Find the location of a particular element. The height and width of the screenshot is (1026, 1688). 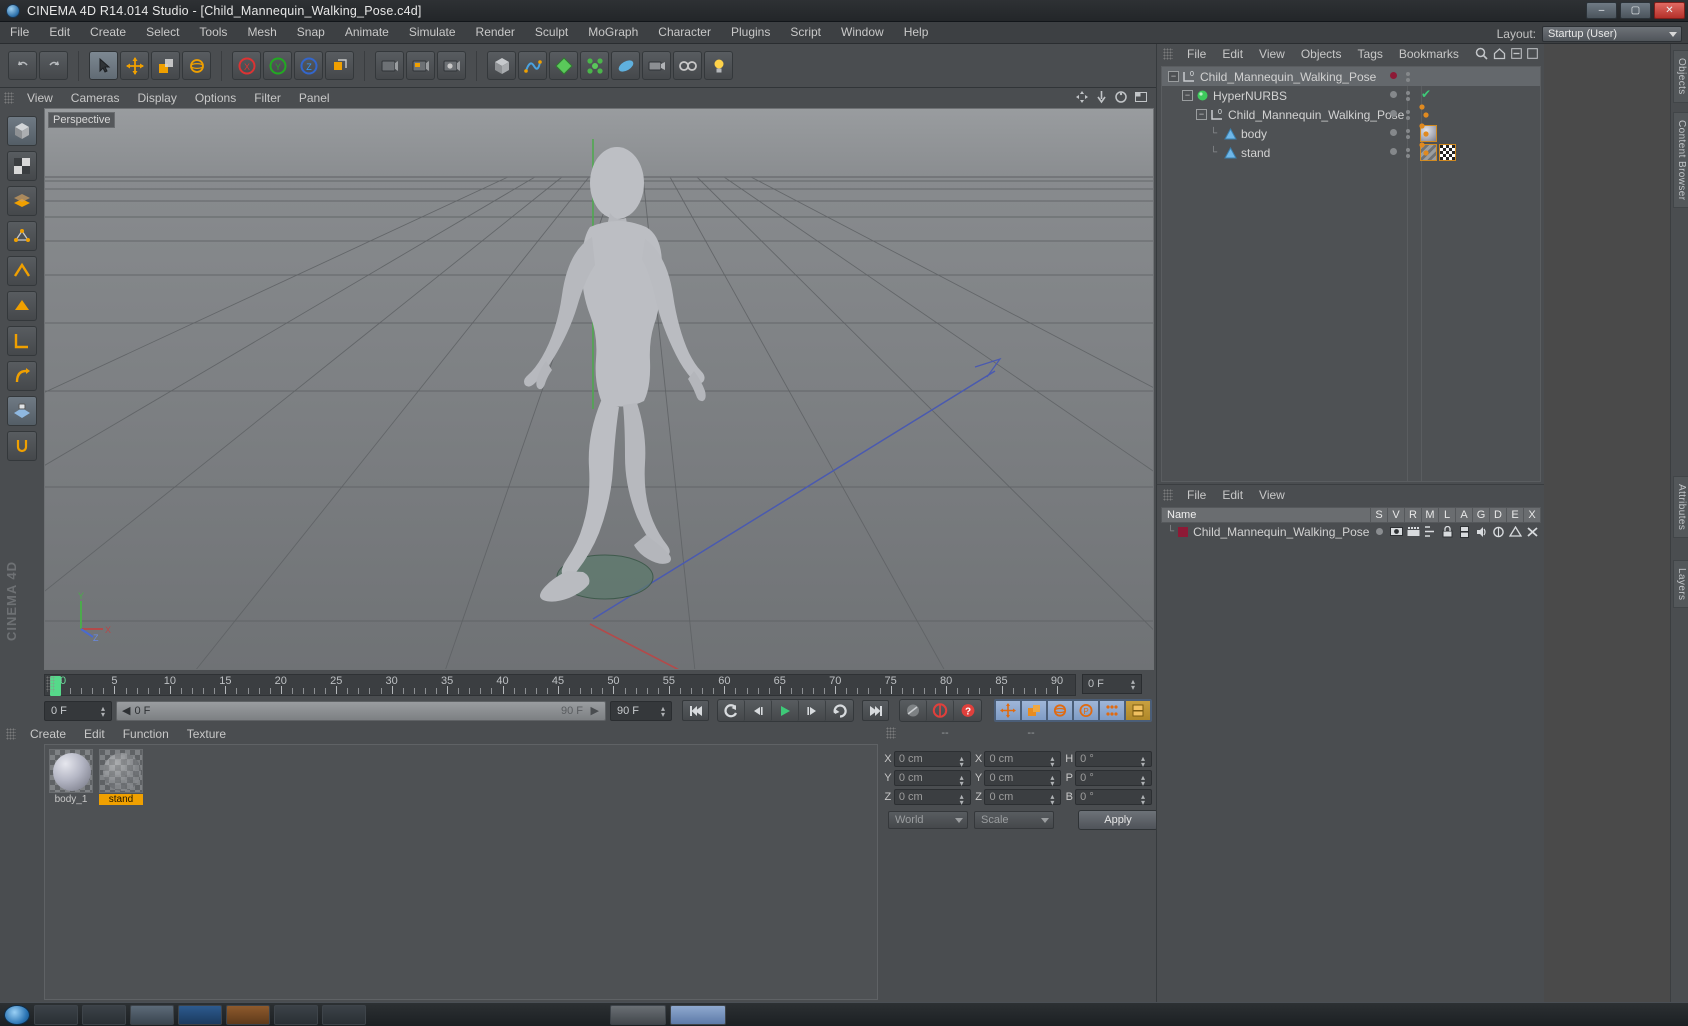

step-back-button is located at coordinates (758, 710).